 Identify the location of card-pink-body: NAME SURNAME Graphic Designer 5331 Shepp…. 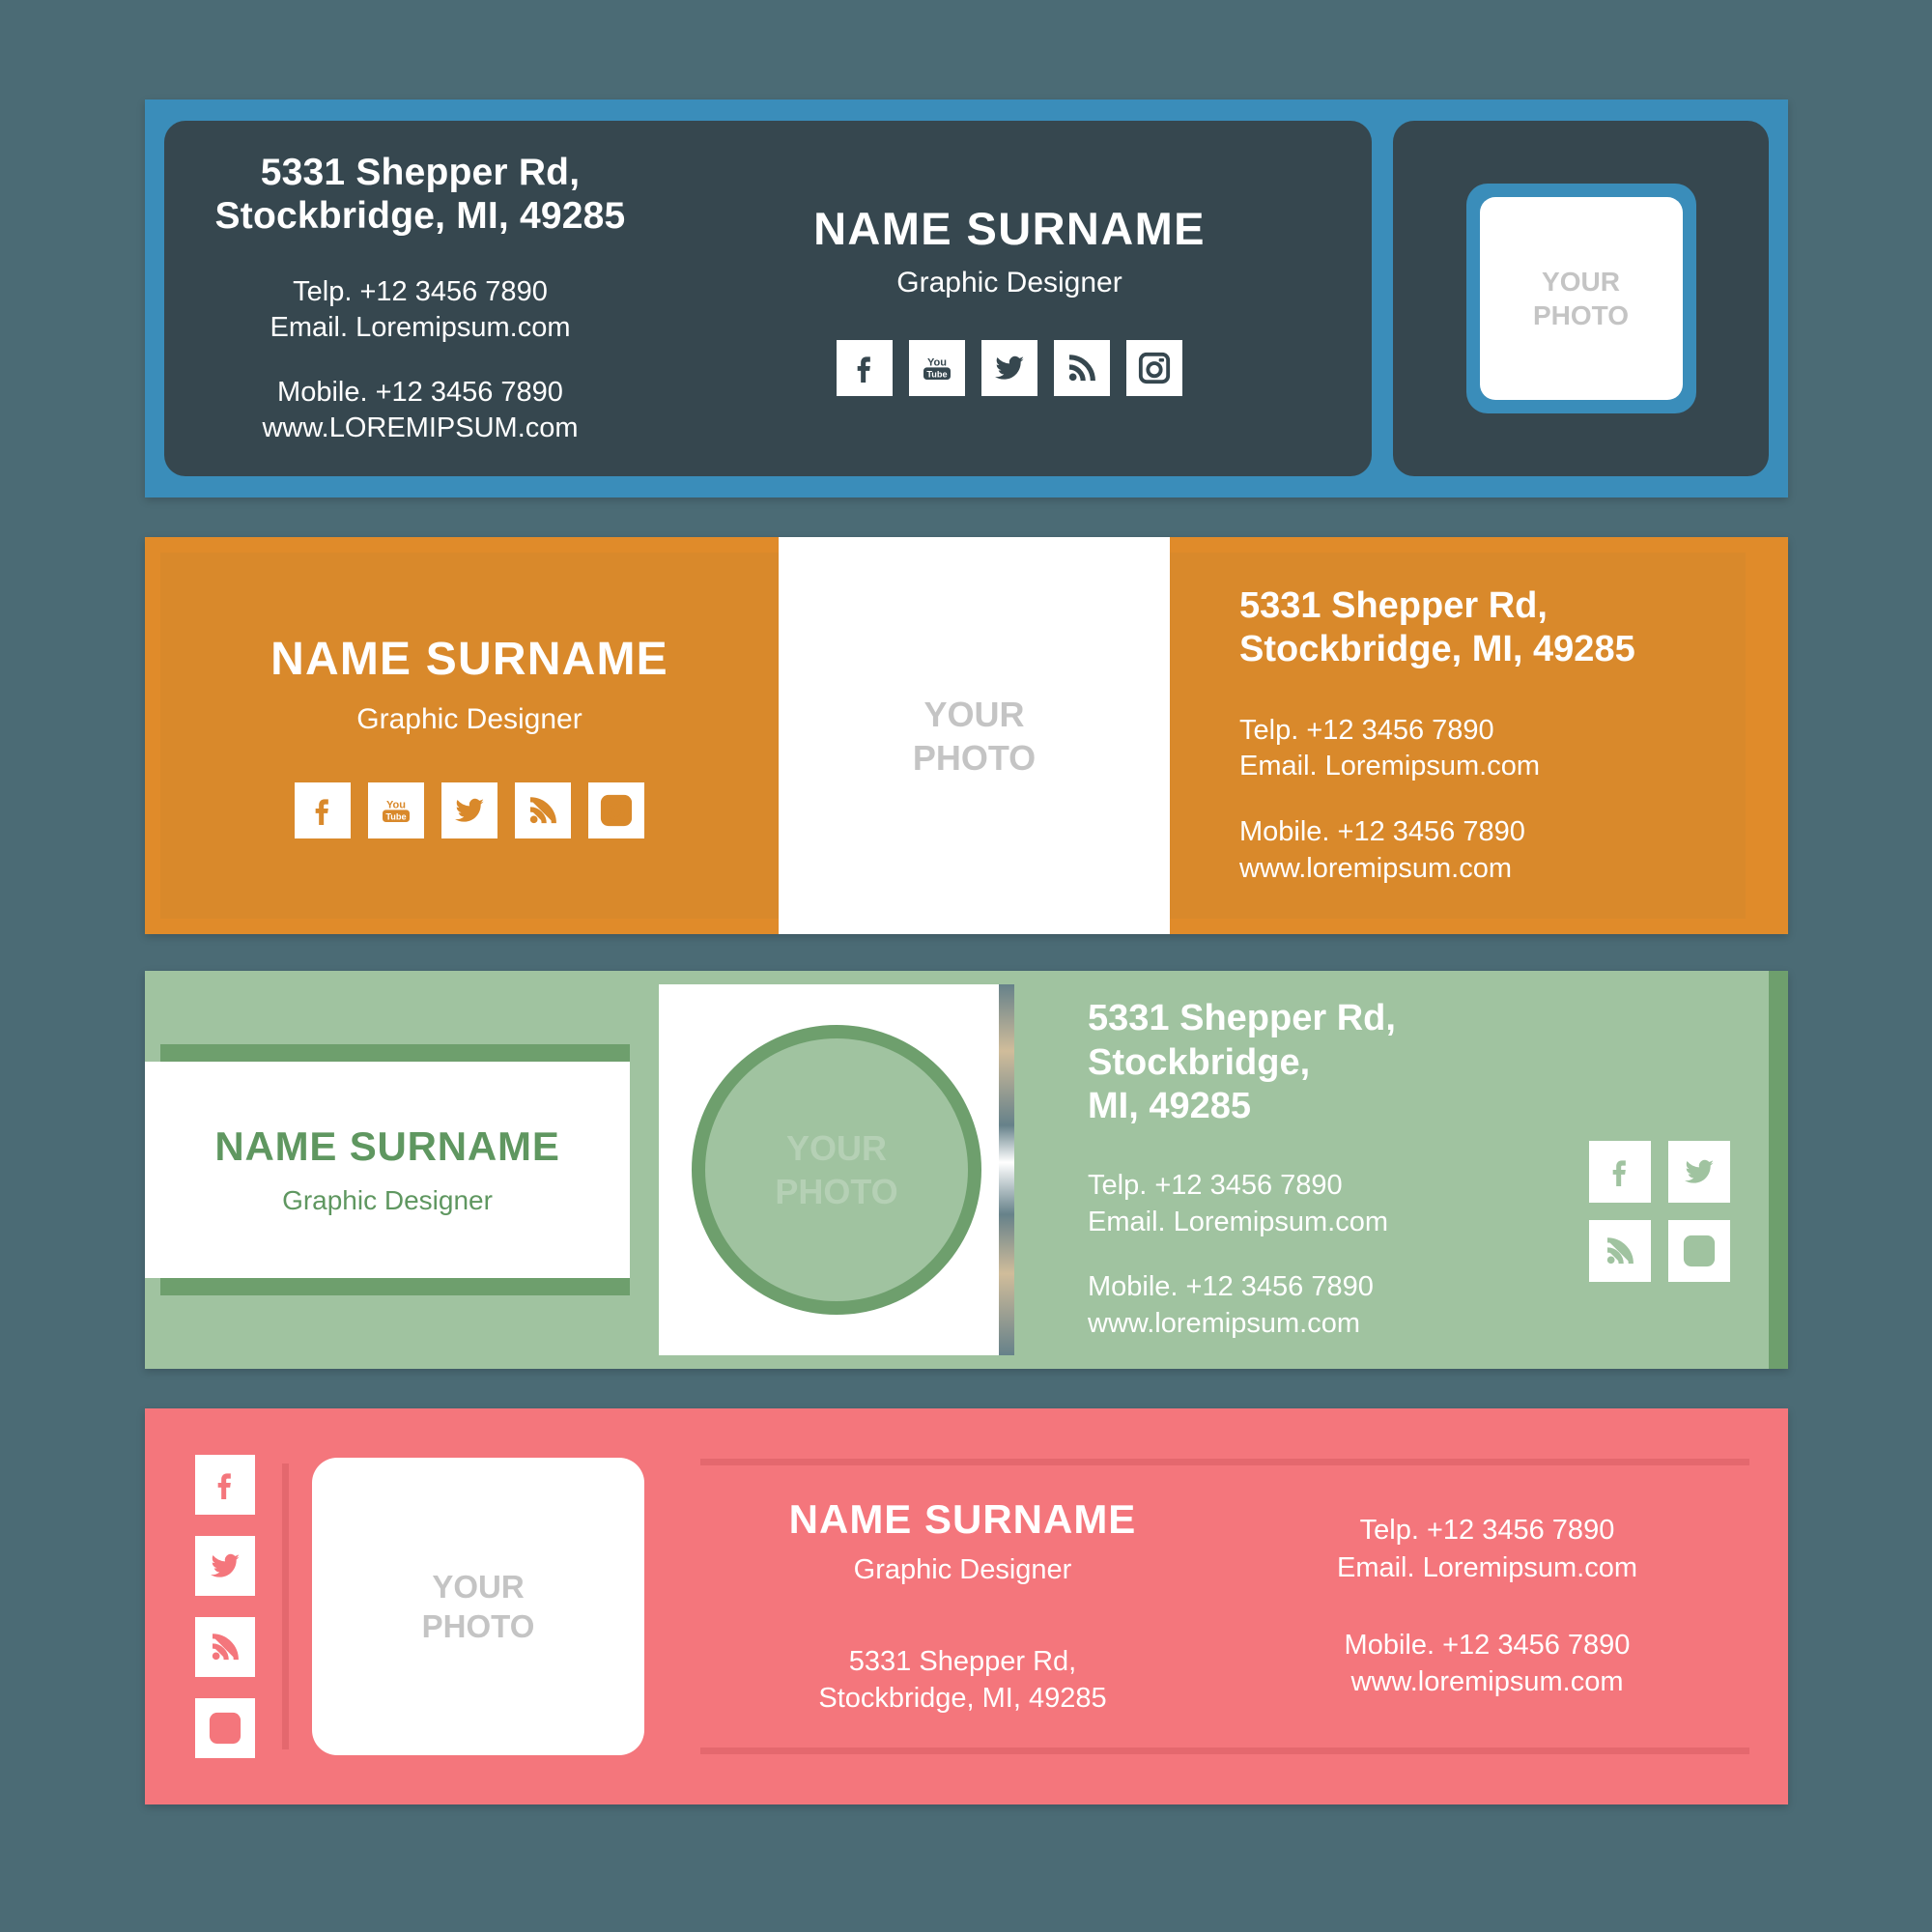
(1216, 1606).